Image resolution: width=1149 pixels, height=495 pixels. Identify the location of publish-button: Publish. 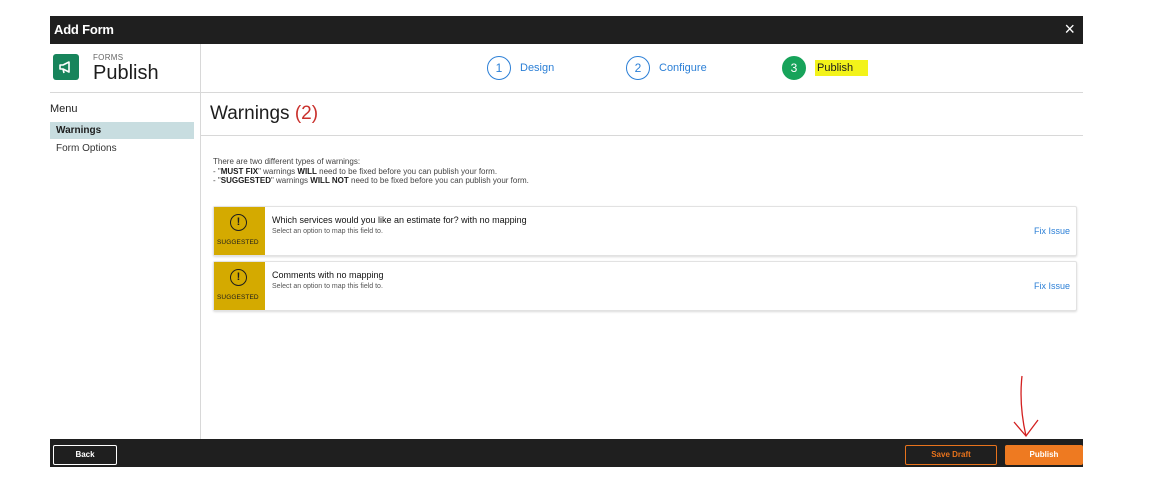
(1044, 455).